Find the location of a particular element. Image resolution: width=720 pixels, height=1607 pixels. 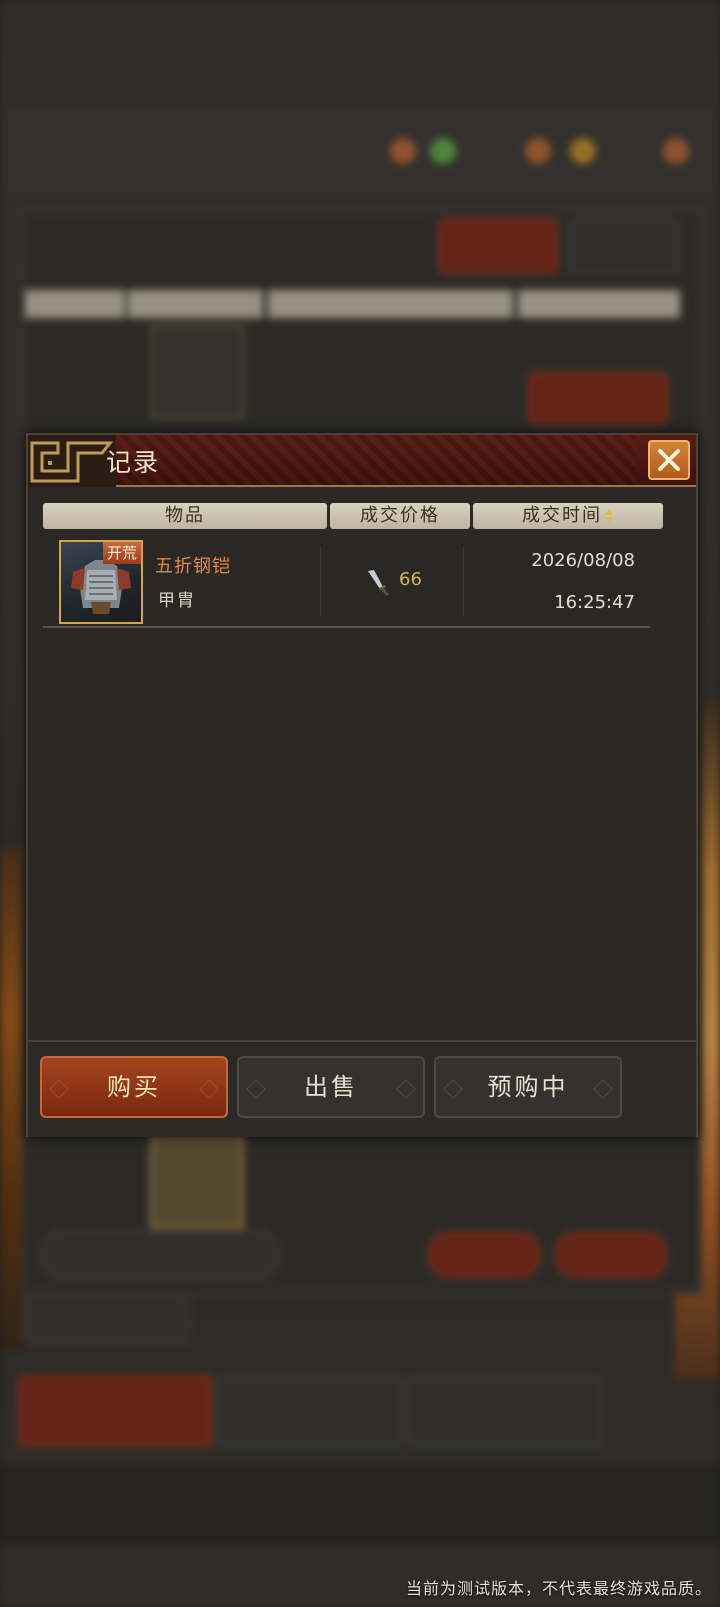

price-value: 66 is located at coordinates (410, 579).